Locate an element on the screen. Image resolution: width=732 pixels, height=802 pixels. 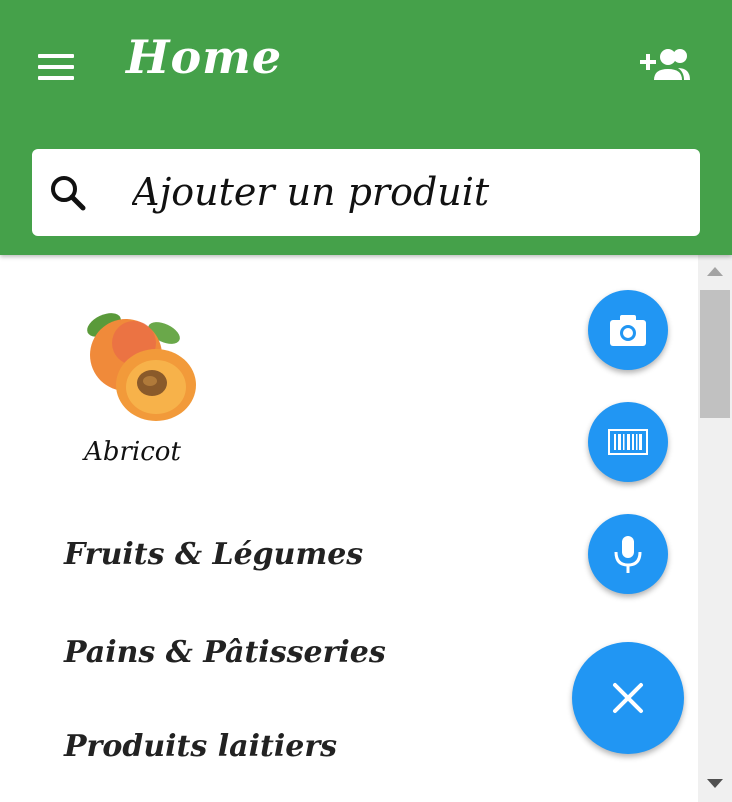
microphone-icon is located at coordinates (628, 554).